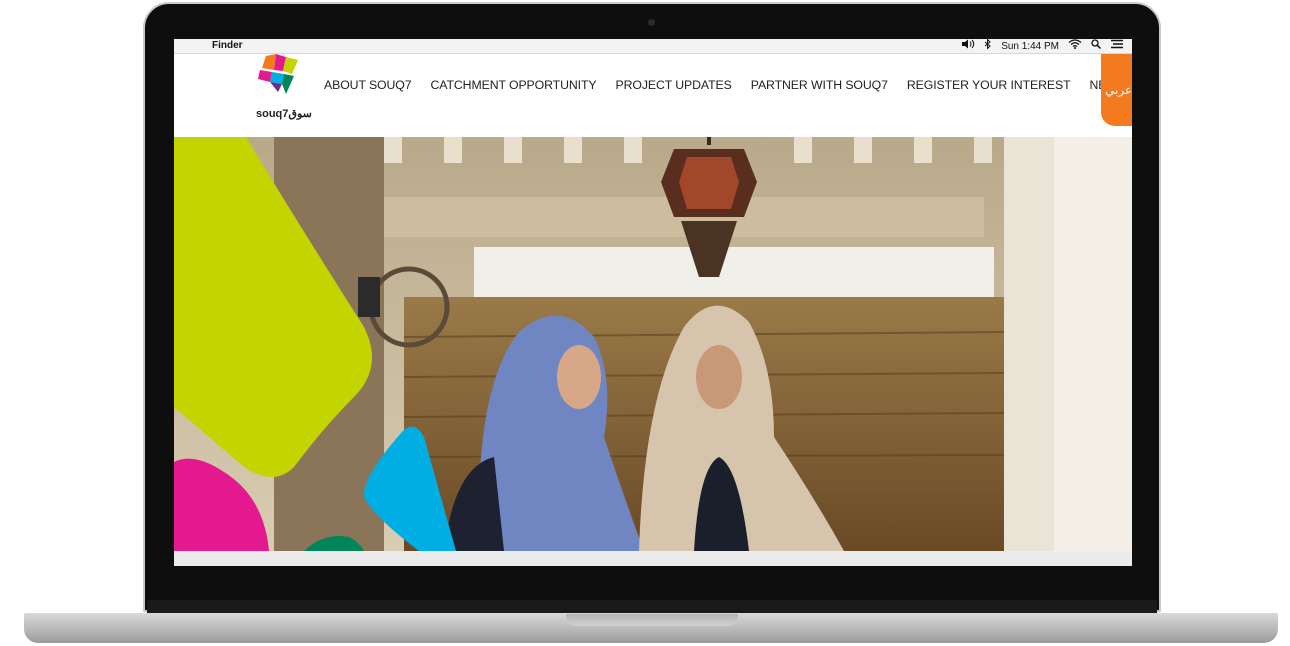 This screenshot has height=646, width=1290. I want to click on volume-icon, so click(968, 46).